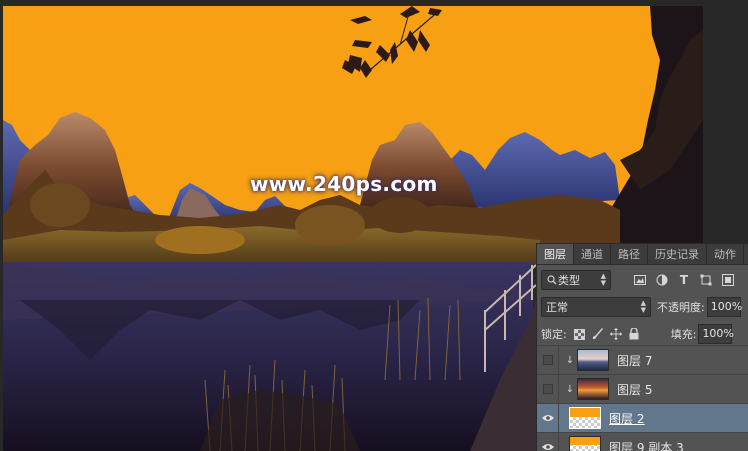 This screenshot has height=451, width=748. I want to click on shape-filter-icon, so click(706, 280).